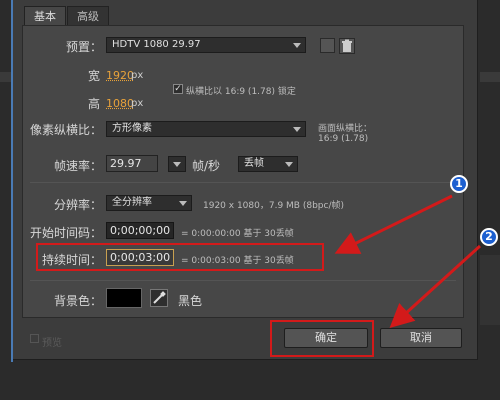 Image resolution: width=500 pixels, height=400 pixels. Describe the element at coordinates (489, 237) in the screenshot. I see `step-badge-2: 2` at that location.